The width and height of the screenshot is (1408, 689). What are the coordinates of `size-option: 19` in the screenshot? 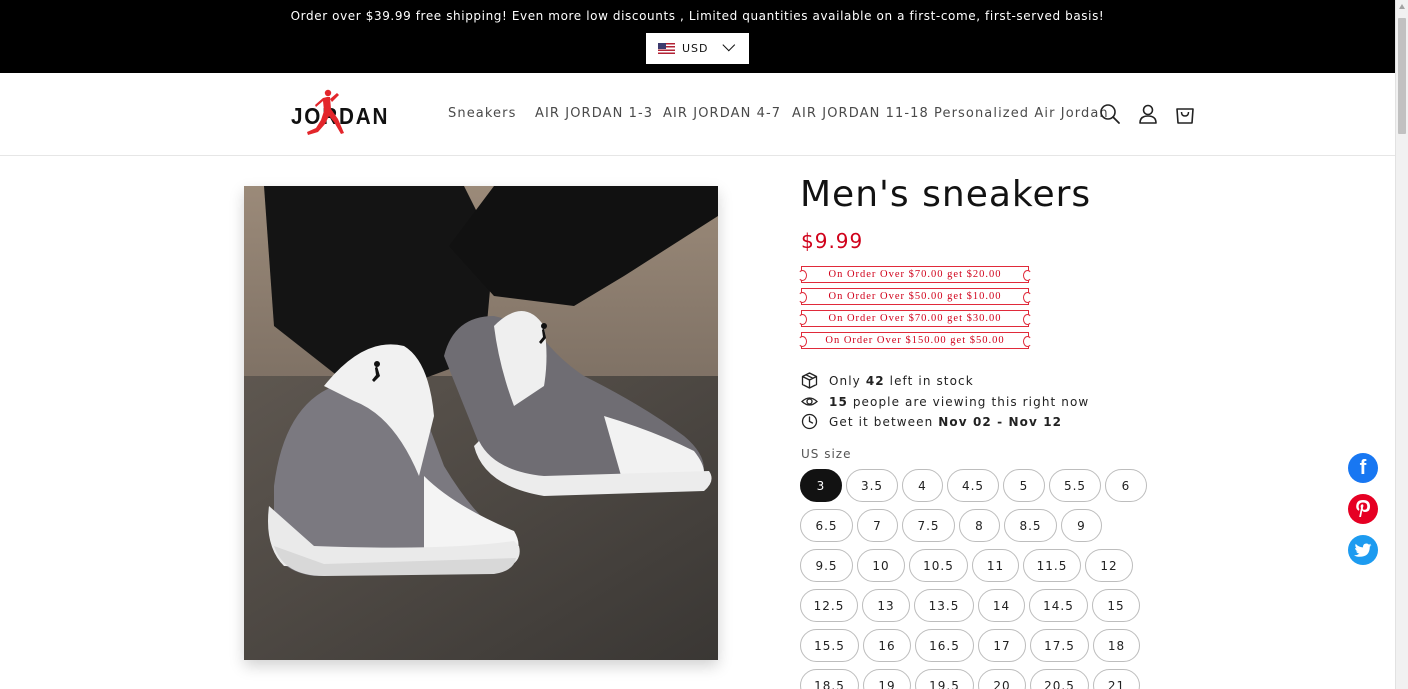 It's located at (887, 679).